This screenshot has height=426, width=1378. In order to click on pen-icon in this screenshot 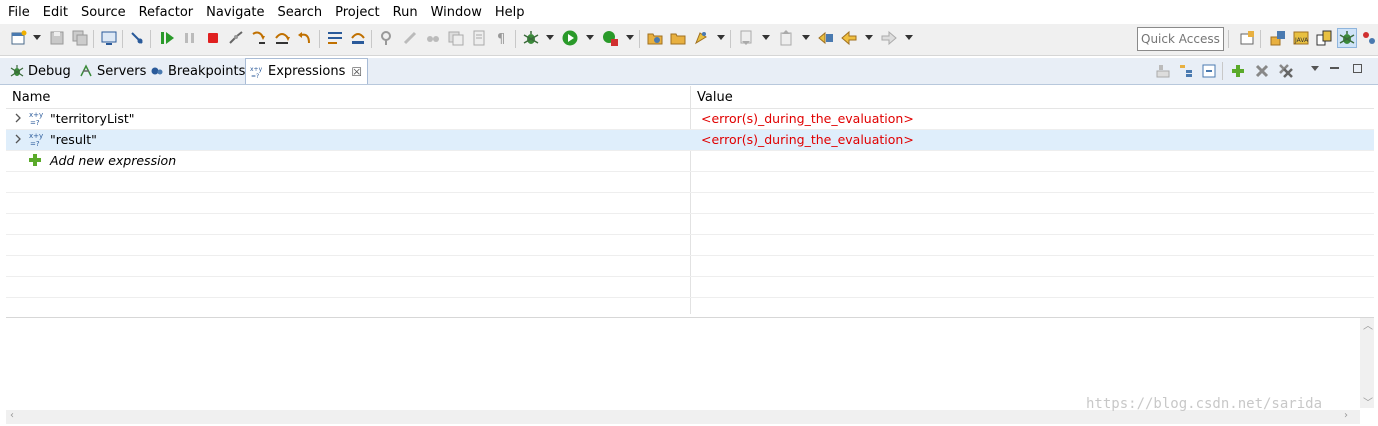, I will do `click(410, 38)`.